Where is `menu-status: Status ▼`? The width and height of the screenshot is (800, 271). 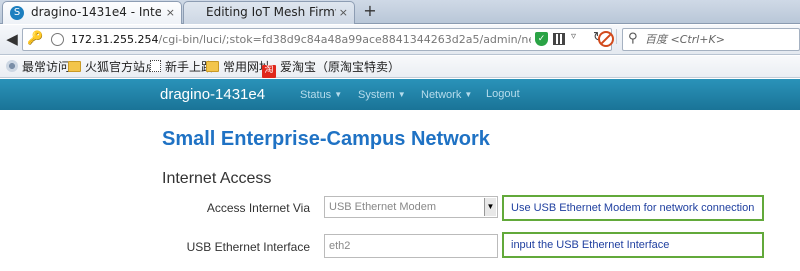 menu-status: Status ▼ is located at coordinates (321, 94).